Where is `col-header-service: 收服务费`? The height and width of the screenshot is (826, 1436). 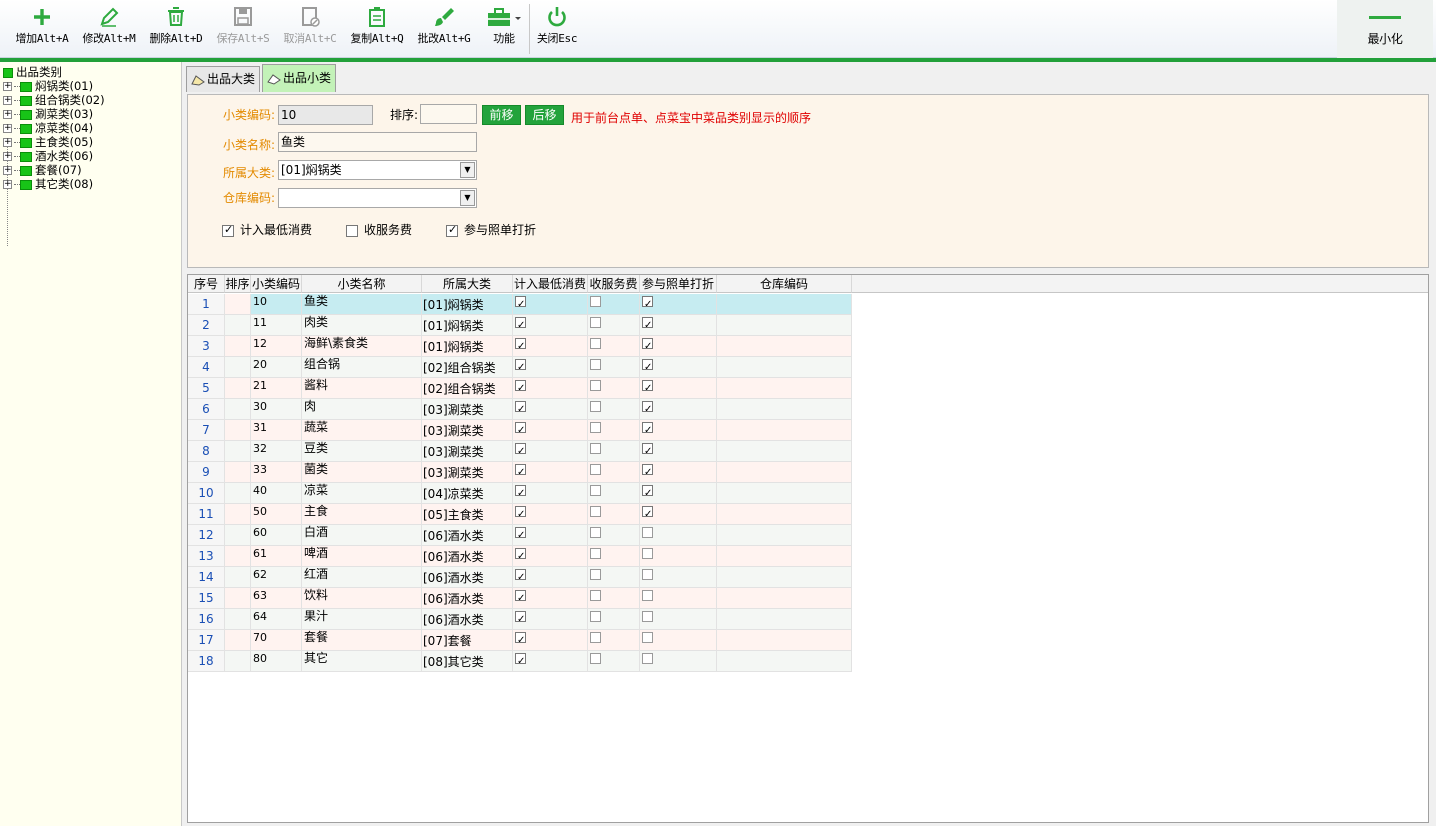
col-header-service: 收服务费 is located at coordinates (614, 284).